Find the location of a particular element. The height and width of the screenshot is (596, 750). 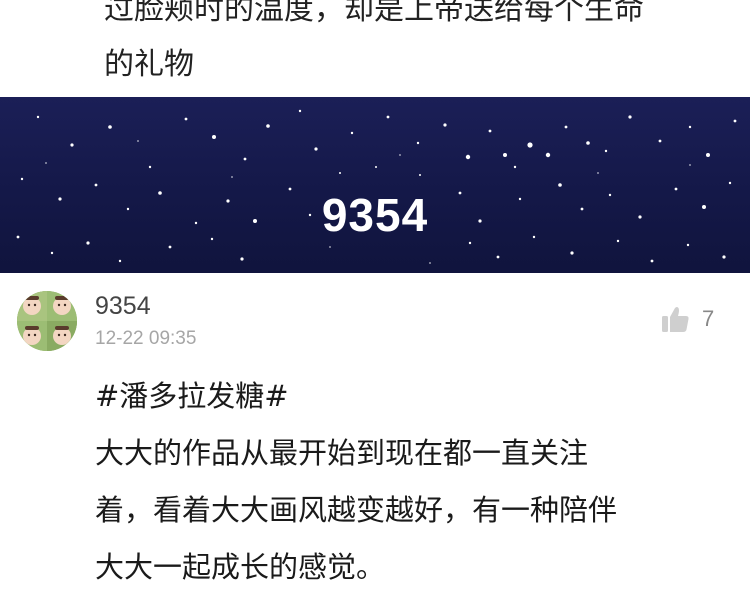

comment-timestamp: 12-22 09:35 is located at coordinates (146, 338).